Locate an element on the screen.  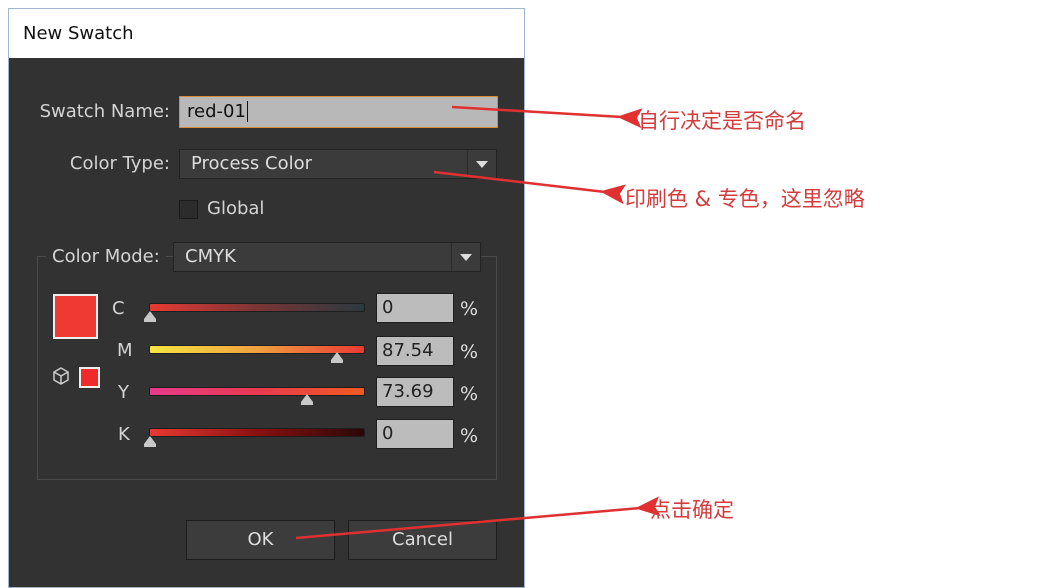
annotation-ok: 点击确定 is located at coordinates (692, 510).